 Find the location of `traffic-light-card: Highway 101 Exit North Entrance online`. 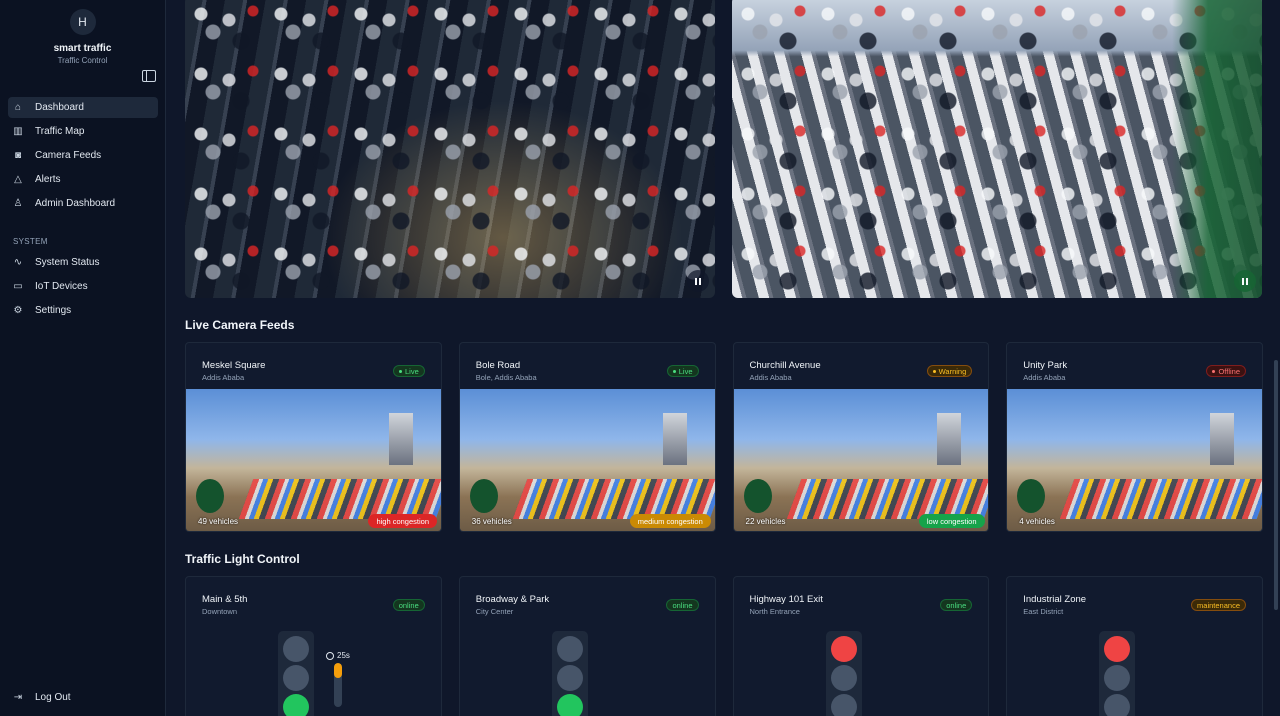

traffic-light-card: Highway 101 Exit North Entrance online is located at coordinates (861, 646).